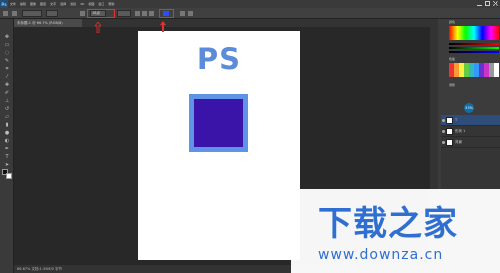  I want to click on eyedropper-tool-icon: ⁄, so click(7, 77).